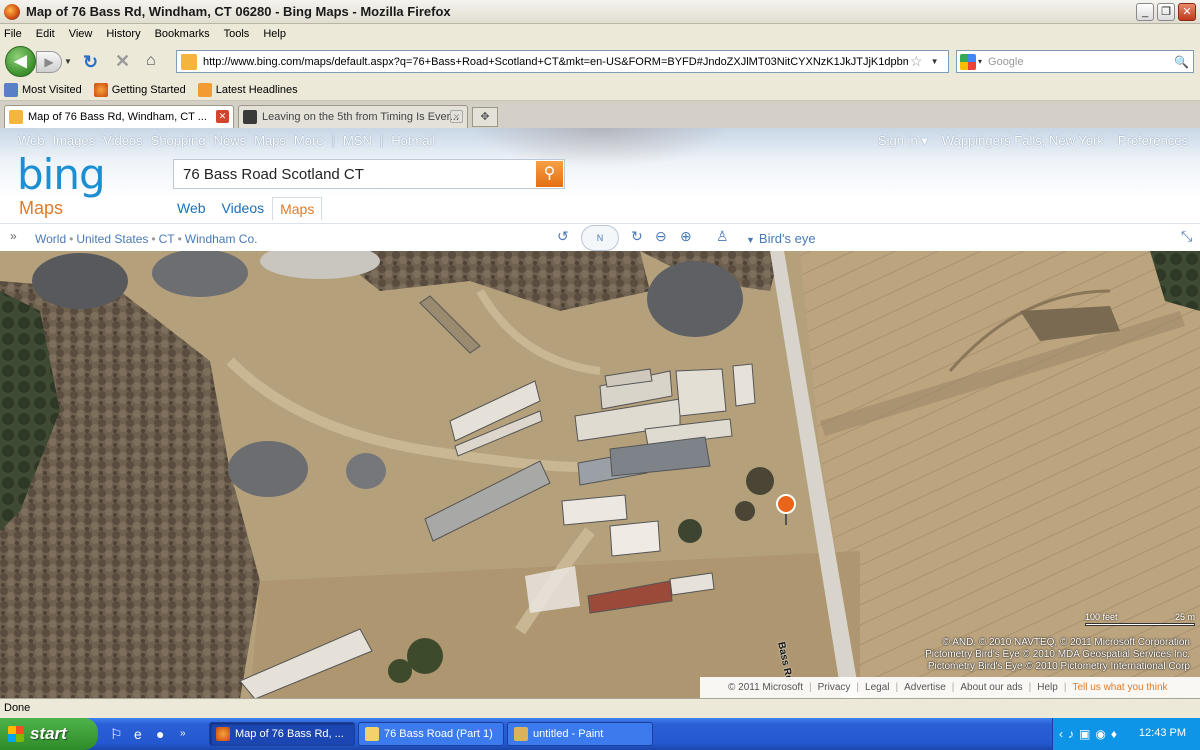 This screenshot has width=1200, height=750. I want to click on nav-more: More, so click(309, 140).